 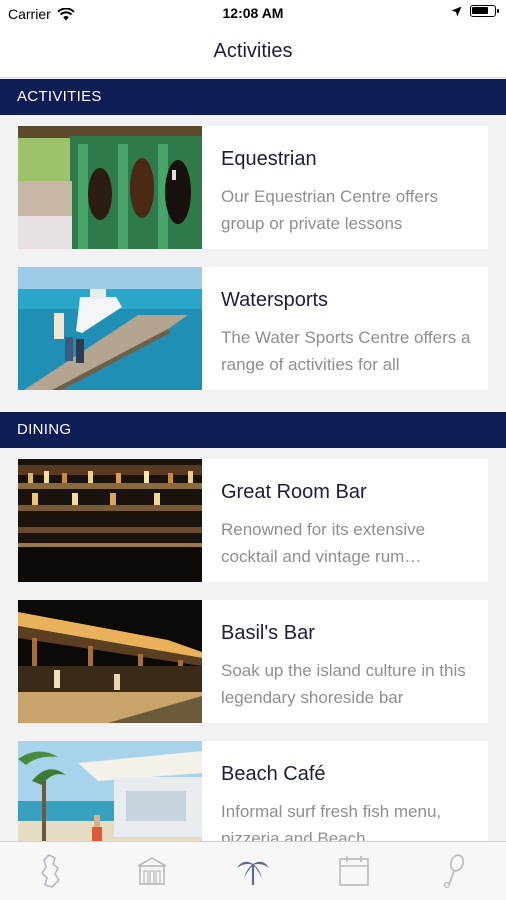 I want to click on page-title: Activities, so click(x=253, y=51).